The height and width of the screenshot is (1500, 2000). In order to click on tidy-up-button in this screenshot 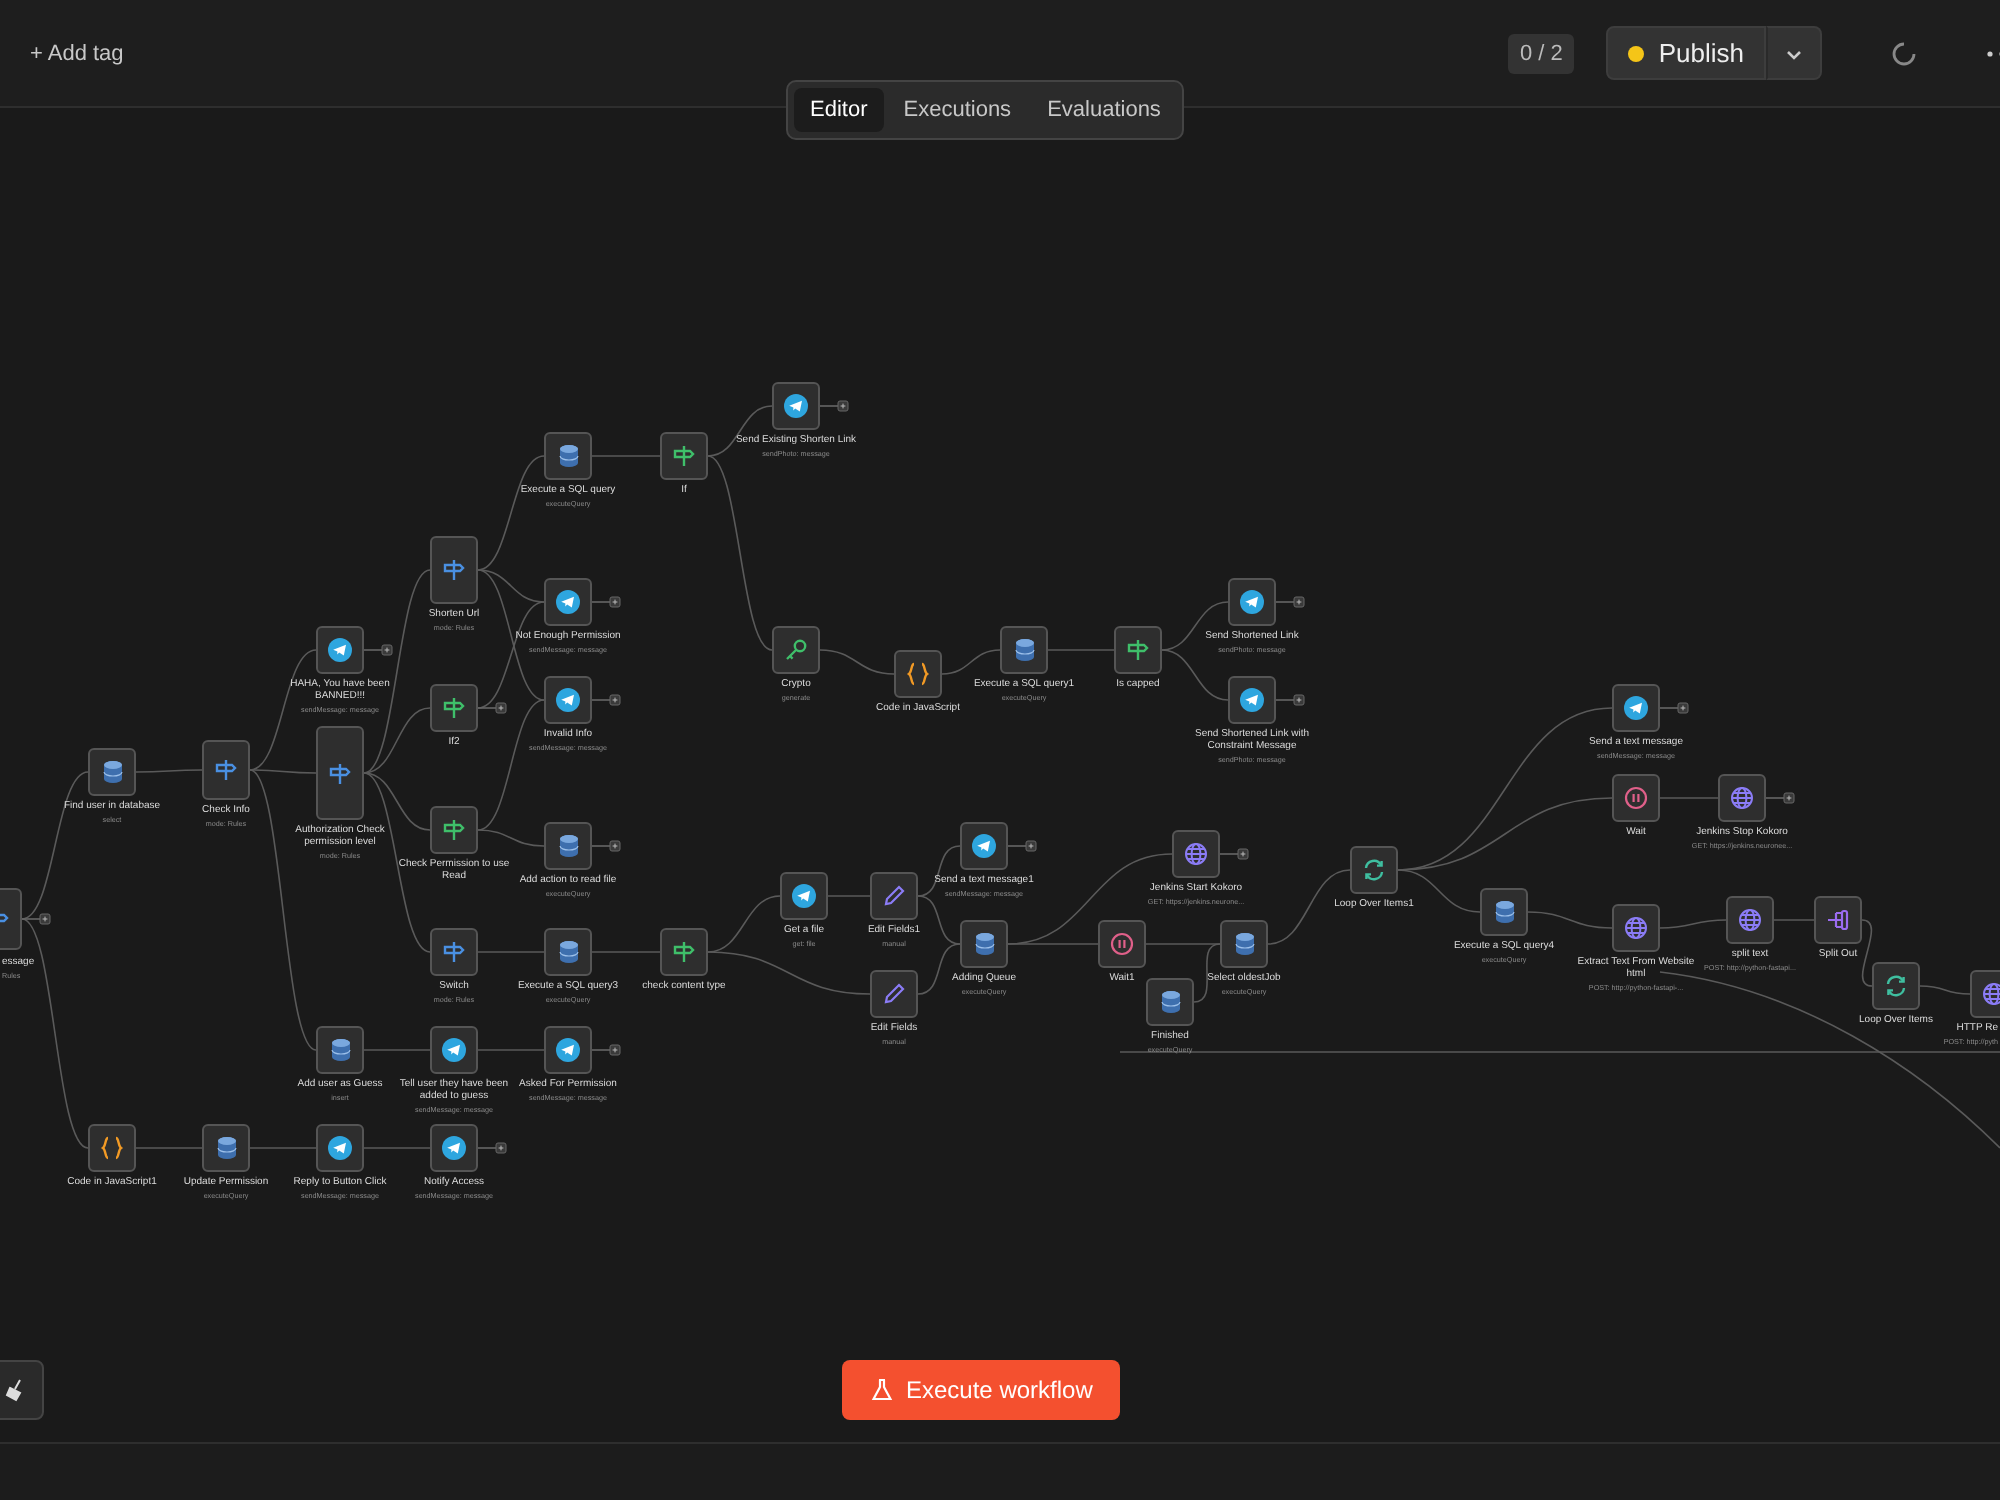, I will do `click(22, 1390)`.